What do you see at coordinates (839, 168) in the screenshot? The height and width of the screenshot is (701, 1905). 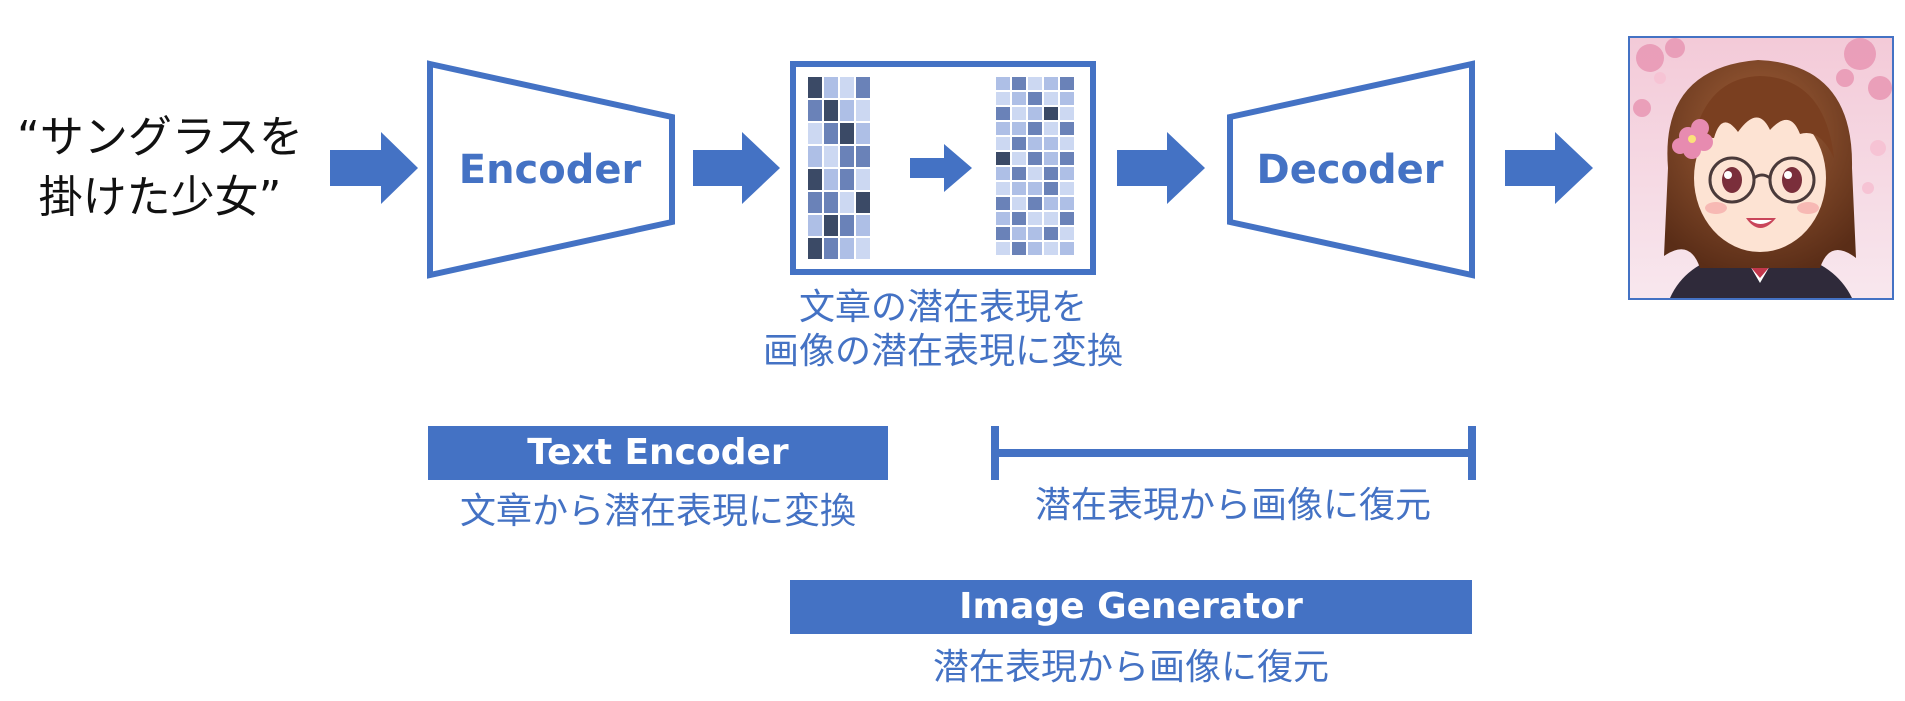 I see `text-latent-grid` at bounding box center [839, 168].